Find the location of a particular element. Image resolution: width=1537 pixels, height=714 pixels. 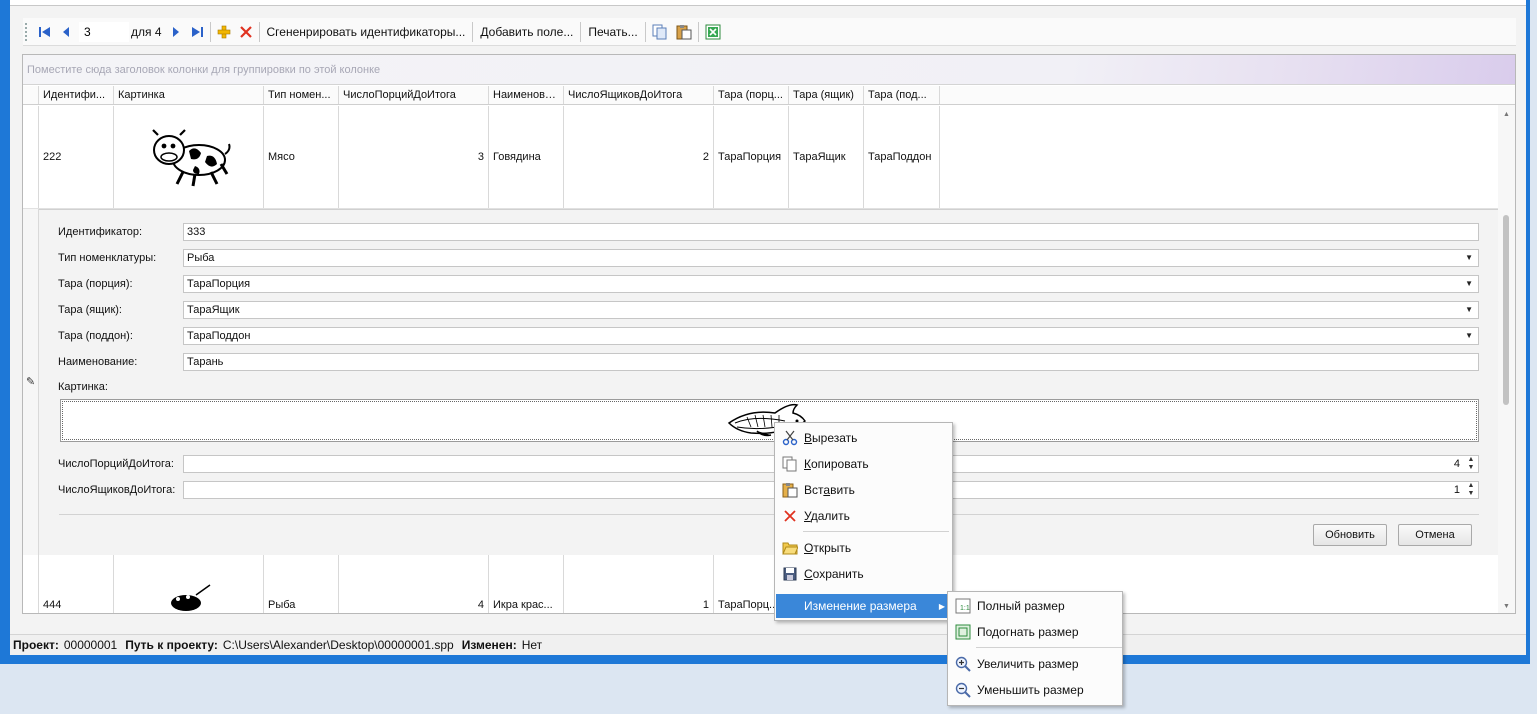

add-record-button is located at coordinates (224, 32).